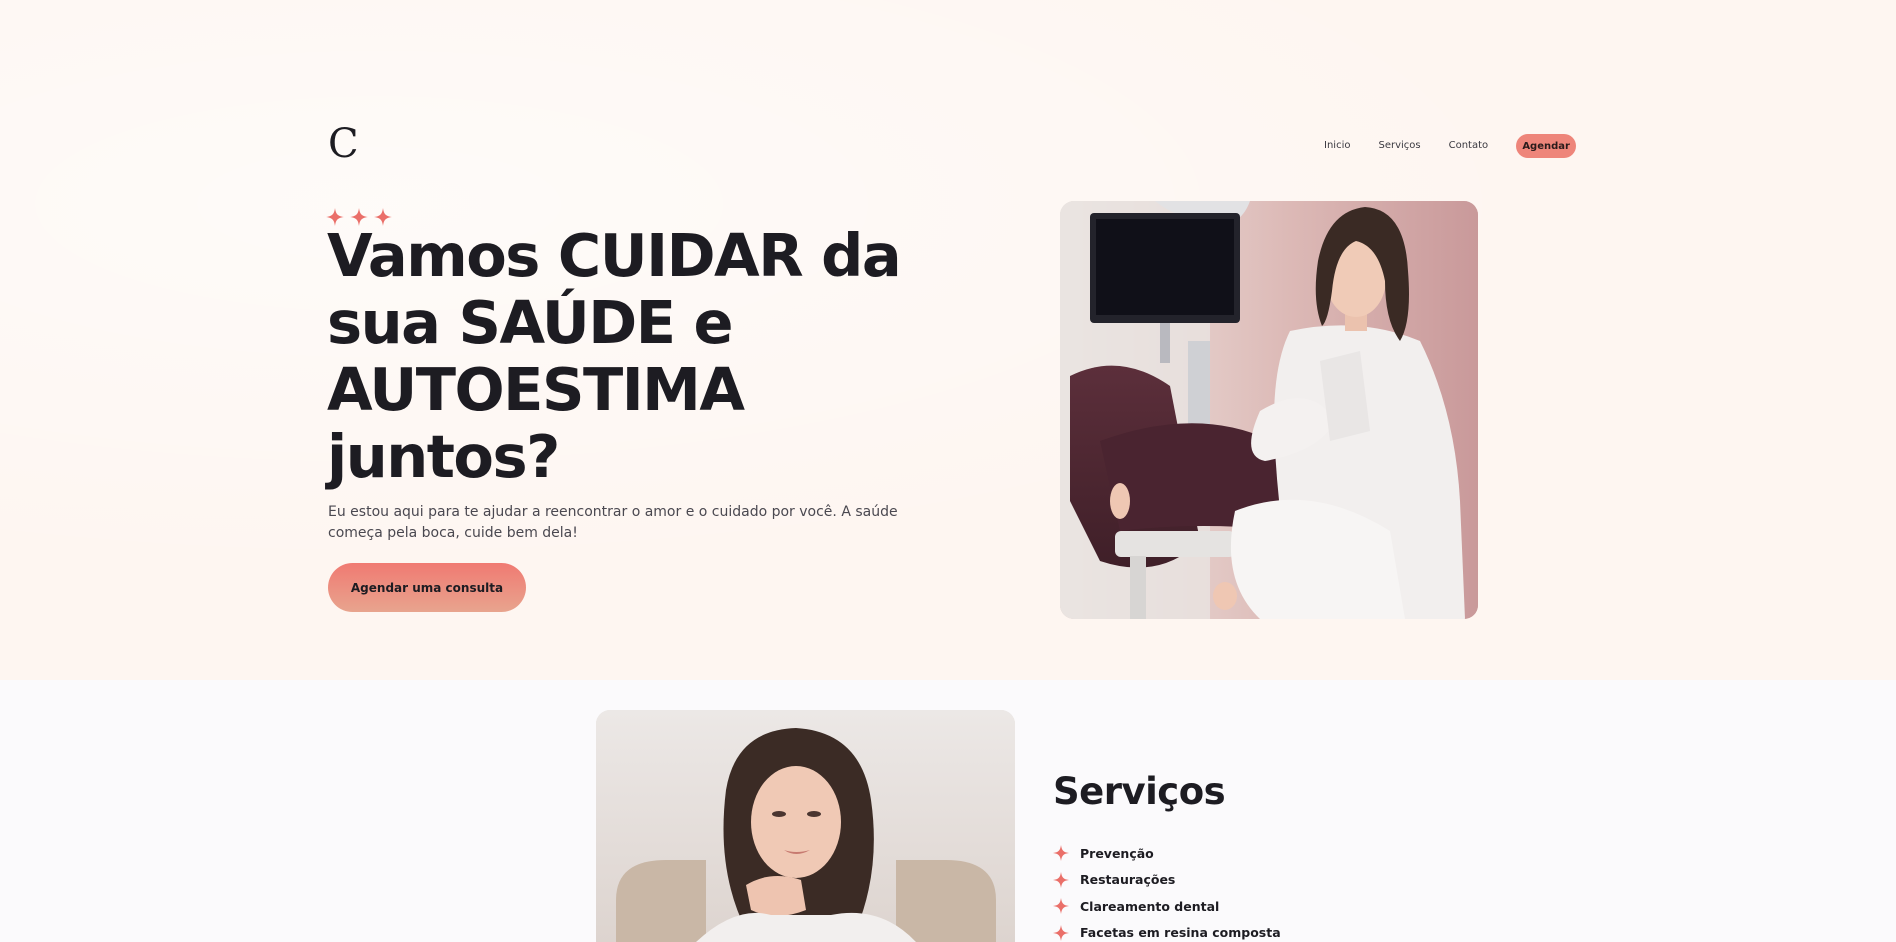 This screenshot has height=942, width=1896. I want to click on service-label: Restaurações, so click(1128, 880).